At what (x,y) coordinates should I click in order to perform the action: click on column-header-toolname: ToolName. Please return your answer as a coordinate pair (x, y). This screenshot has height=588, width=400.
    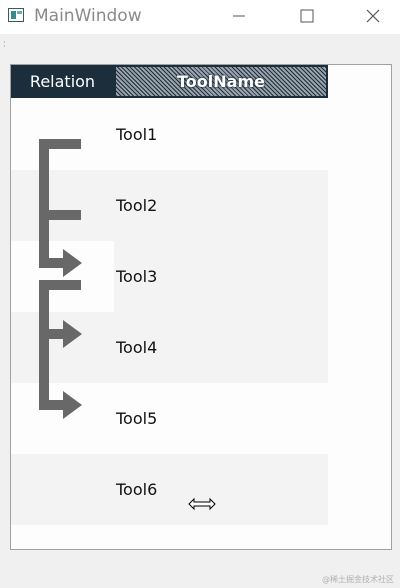
    Looking at the image, I should click on (221, 81).